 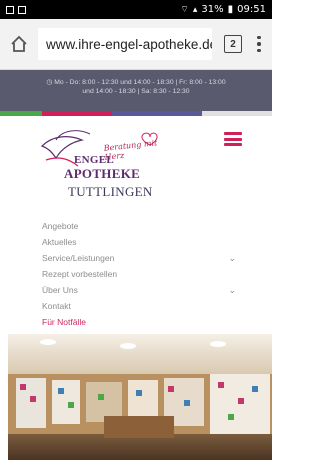 What do you see at coordinates (22, 9) in the screenshot?
I see `gallery-icon` at bounding box center [22, 9].